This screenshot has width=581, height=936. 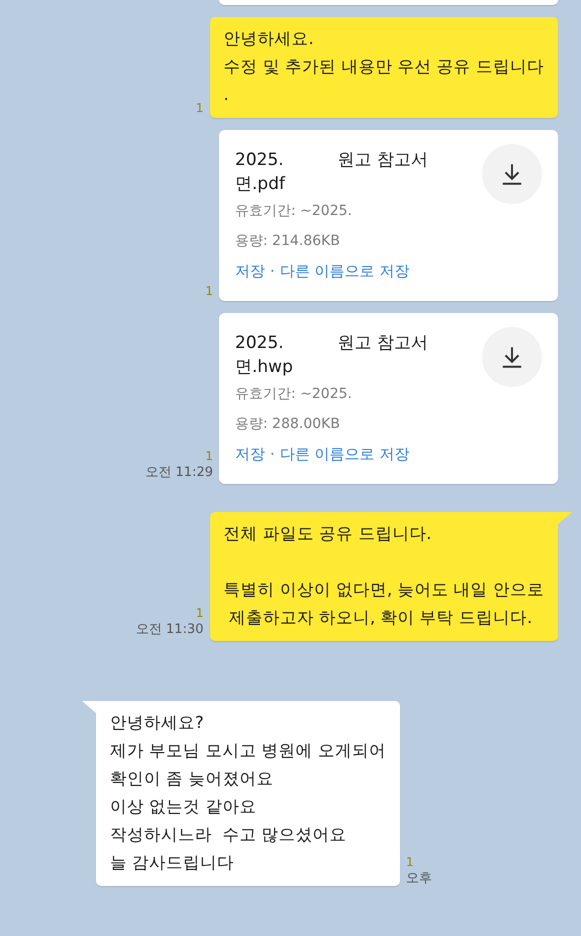 I want to click on message-text: 늘 감사드립니다, so click(x=173, y=863).